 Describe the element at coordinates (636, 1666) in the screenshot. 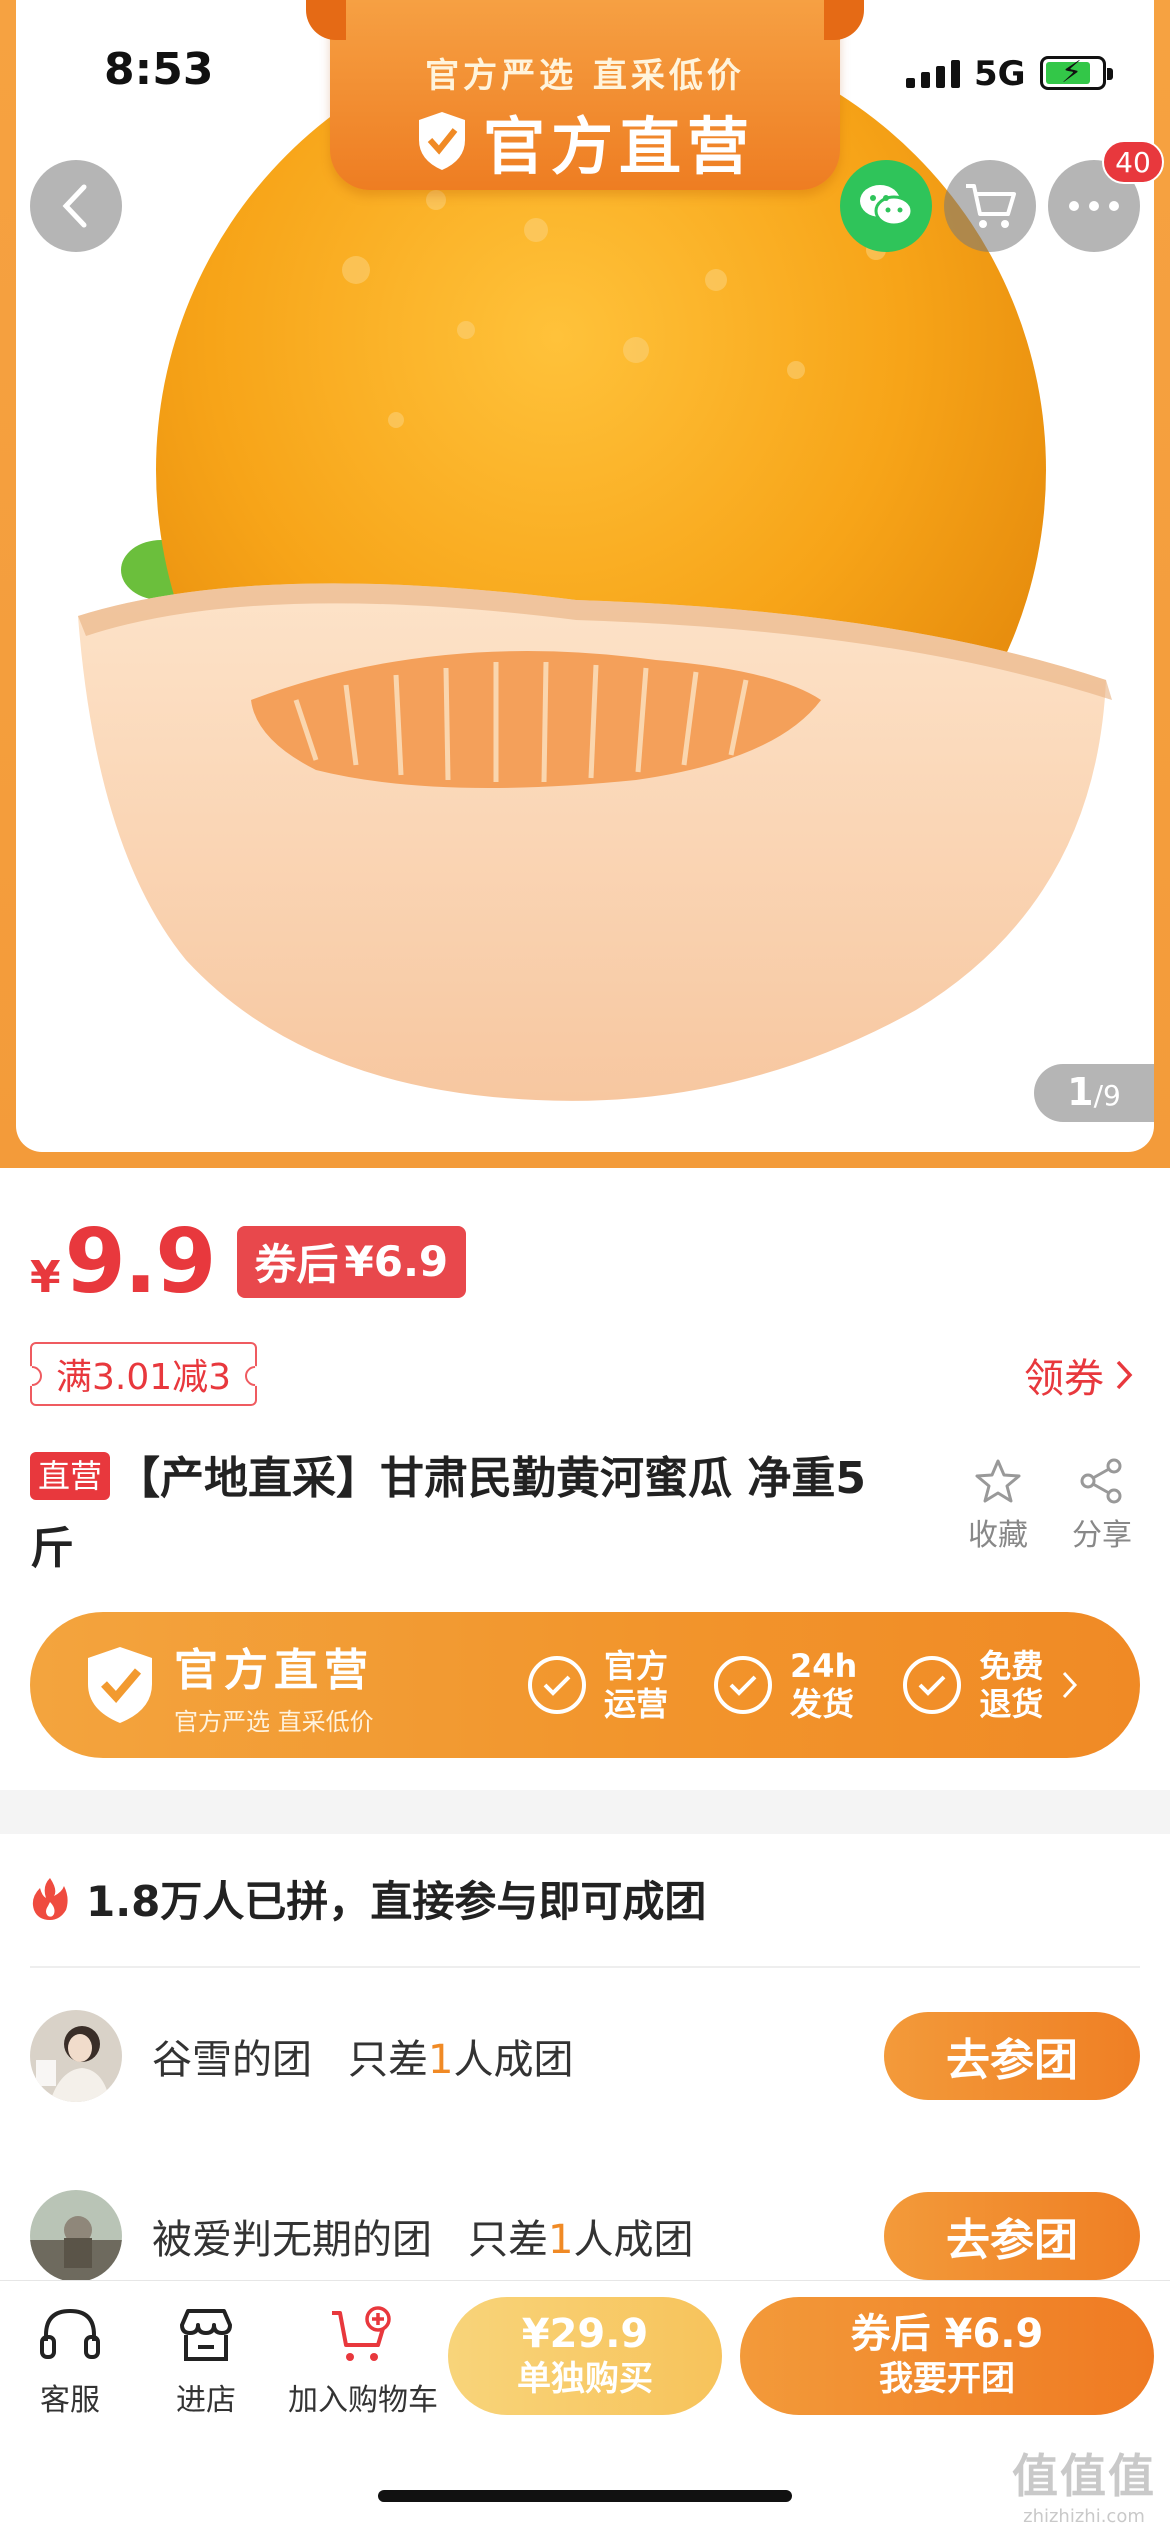

I see `guarantee-label-line1: 官方` at that location.